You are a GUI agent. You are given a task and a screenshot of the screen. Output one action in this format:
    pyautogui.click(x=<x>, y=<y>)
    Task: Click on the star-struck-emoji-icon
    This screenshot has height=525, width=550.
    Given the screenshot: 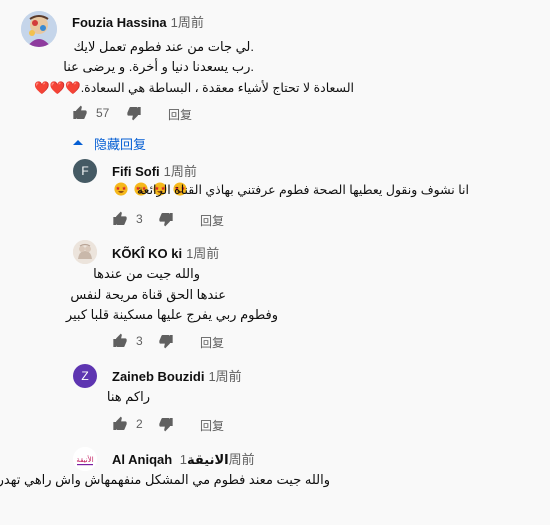 What is the action you would take?
    pyautogui.click(x=121, y=189)
    